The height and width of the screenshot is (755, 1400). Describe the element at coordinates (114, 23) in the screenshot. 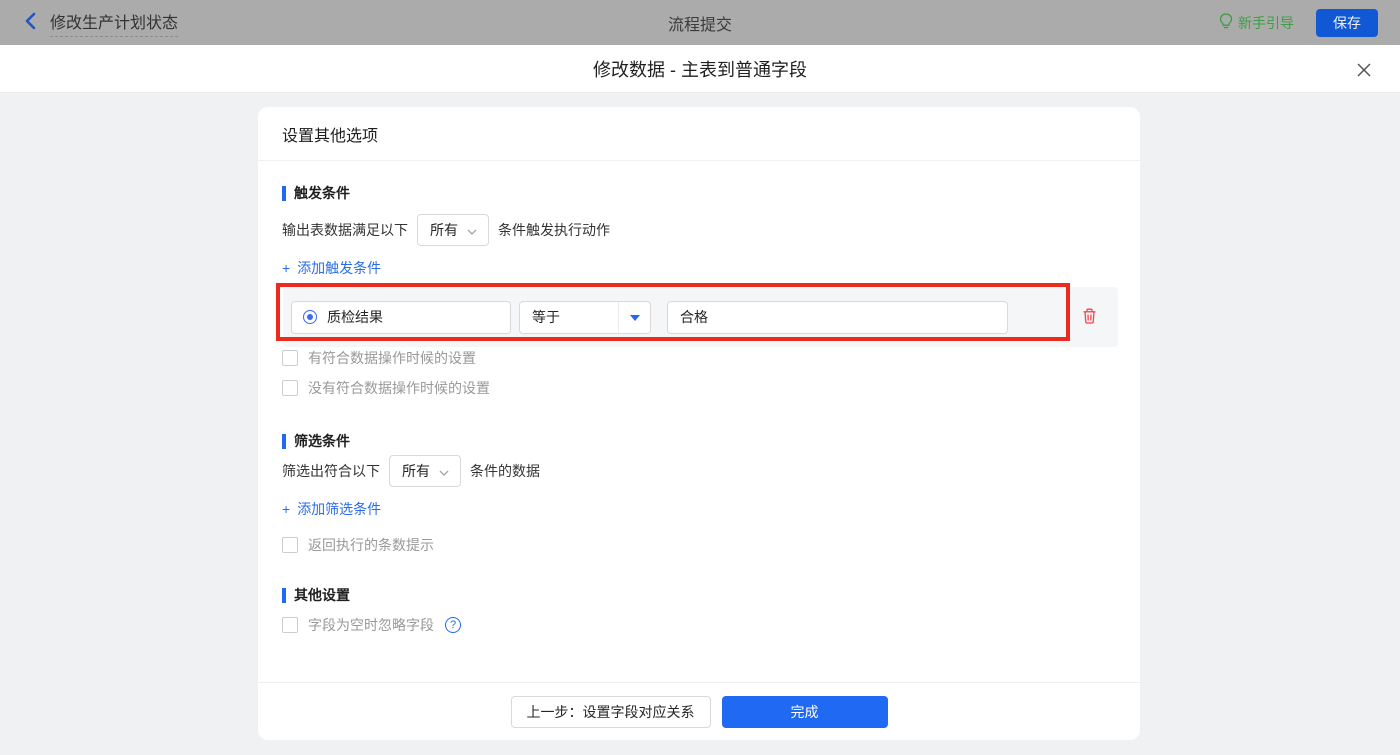

I see `workflow-node-title: 修改生产计划状态` at that location.